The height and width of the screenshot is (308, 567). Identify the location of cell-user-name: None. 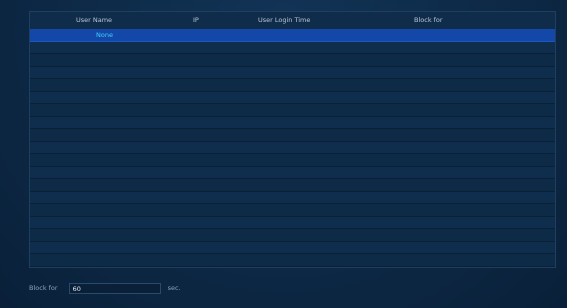
(104, 35).